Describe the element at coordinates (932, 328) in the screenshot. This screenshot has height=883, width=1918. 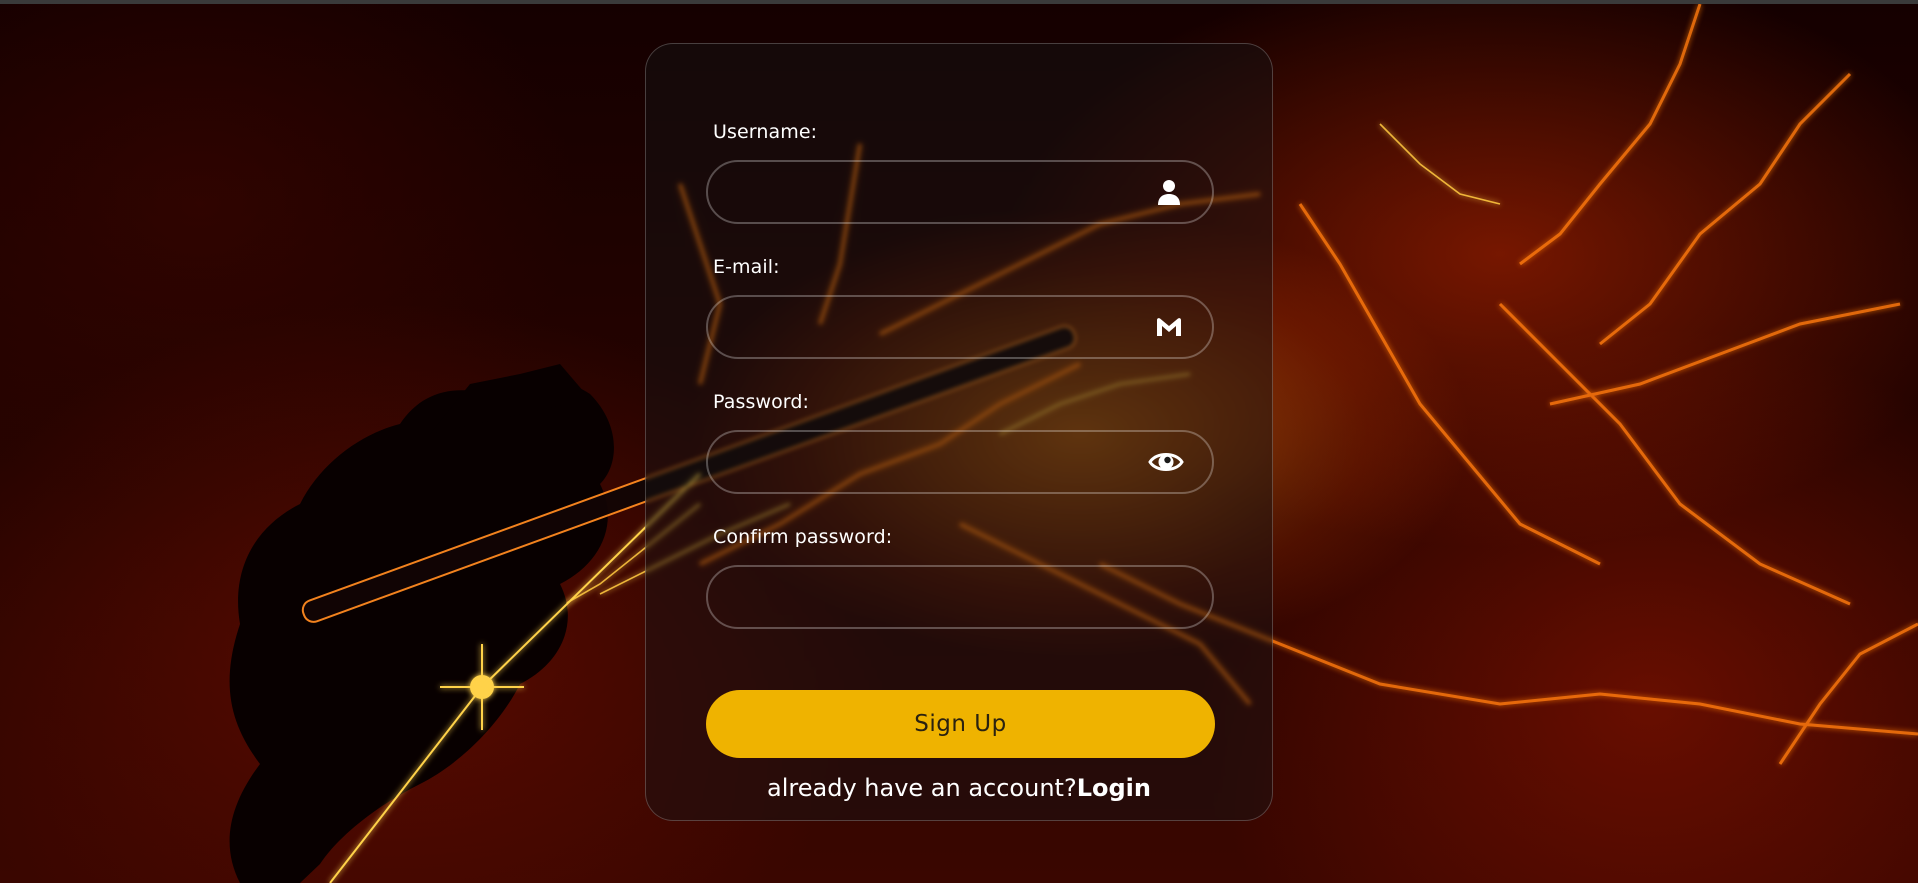
I see `email-input` at that location.